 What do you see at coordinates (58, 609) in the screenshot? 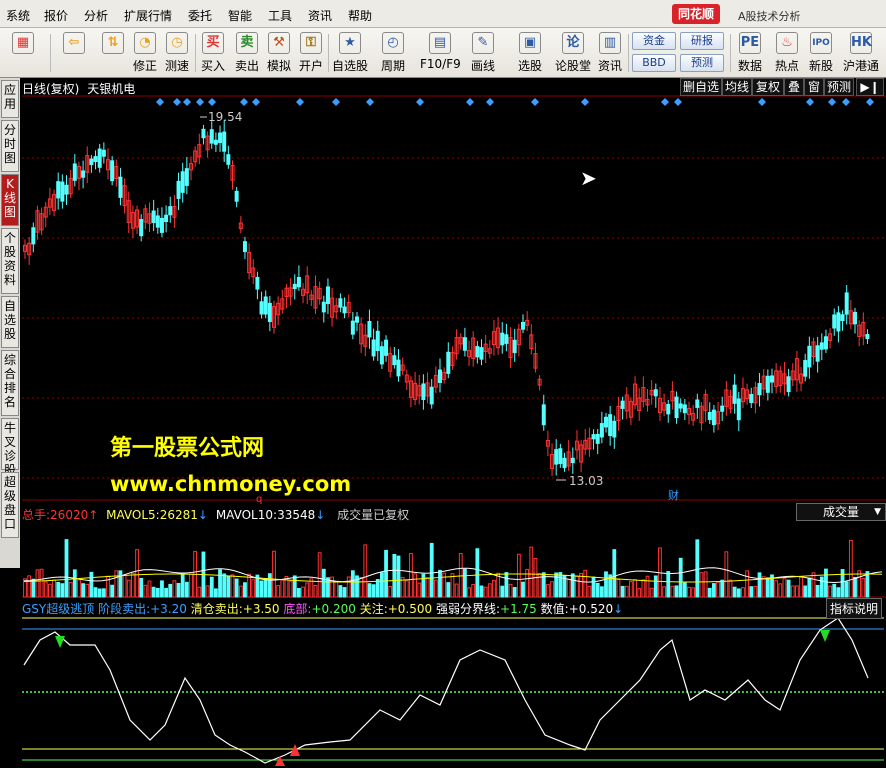
I see `indicator-name: GSY超级逃顶` at bounding box center [58, 609].